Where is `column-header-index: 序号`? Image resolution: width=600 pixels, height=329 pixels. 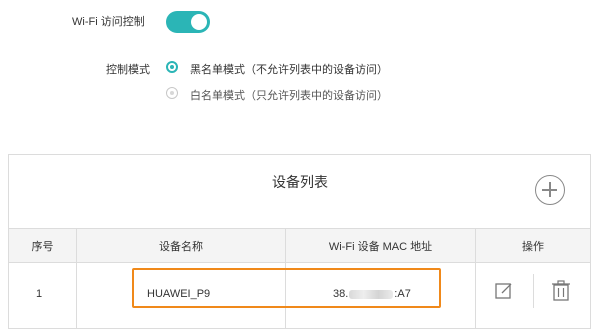 column-header-index: 序号 is located at coordinates (42, 247).